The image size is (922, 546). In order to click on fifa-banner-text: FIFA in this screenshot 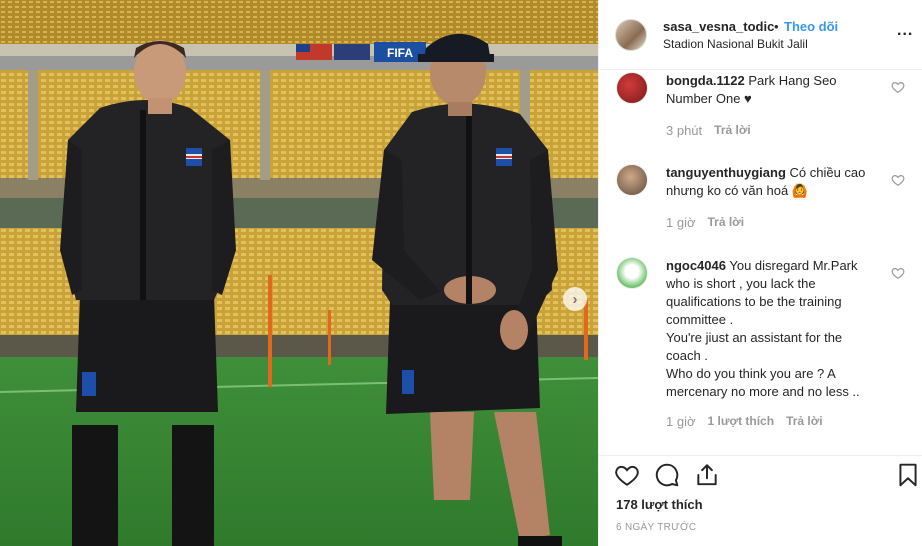, I will do `click(400, 53)`.